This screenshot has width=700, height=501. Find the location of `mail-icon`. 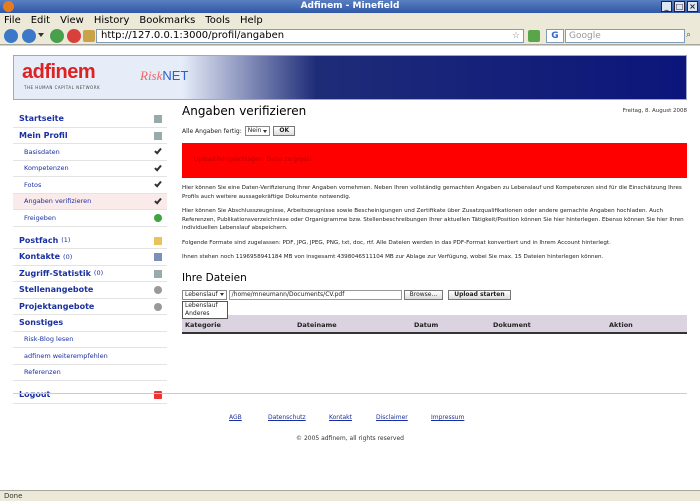

mail-icon is located at coordinates (158, 240).